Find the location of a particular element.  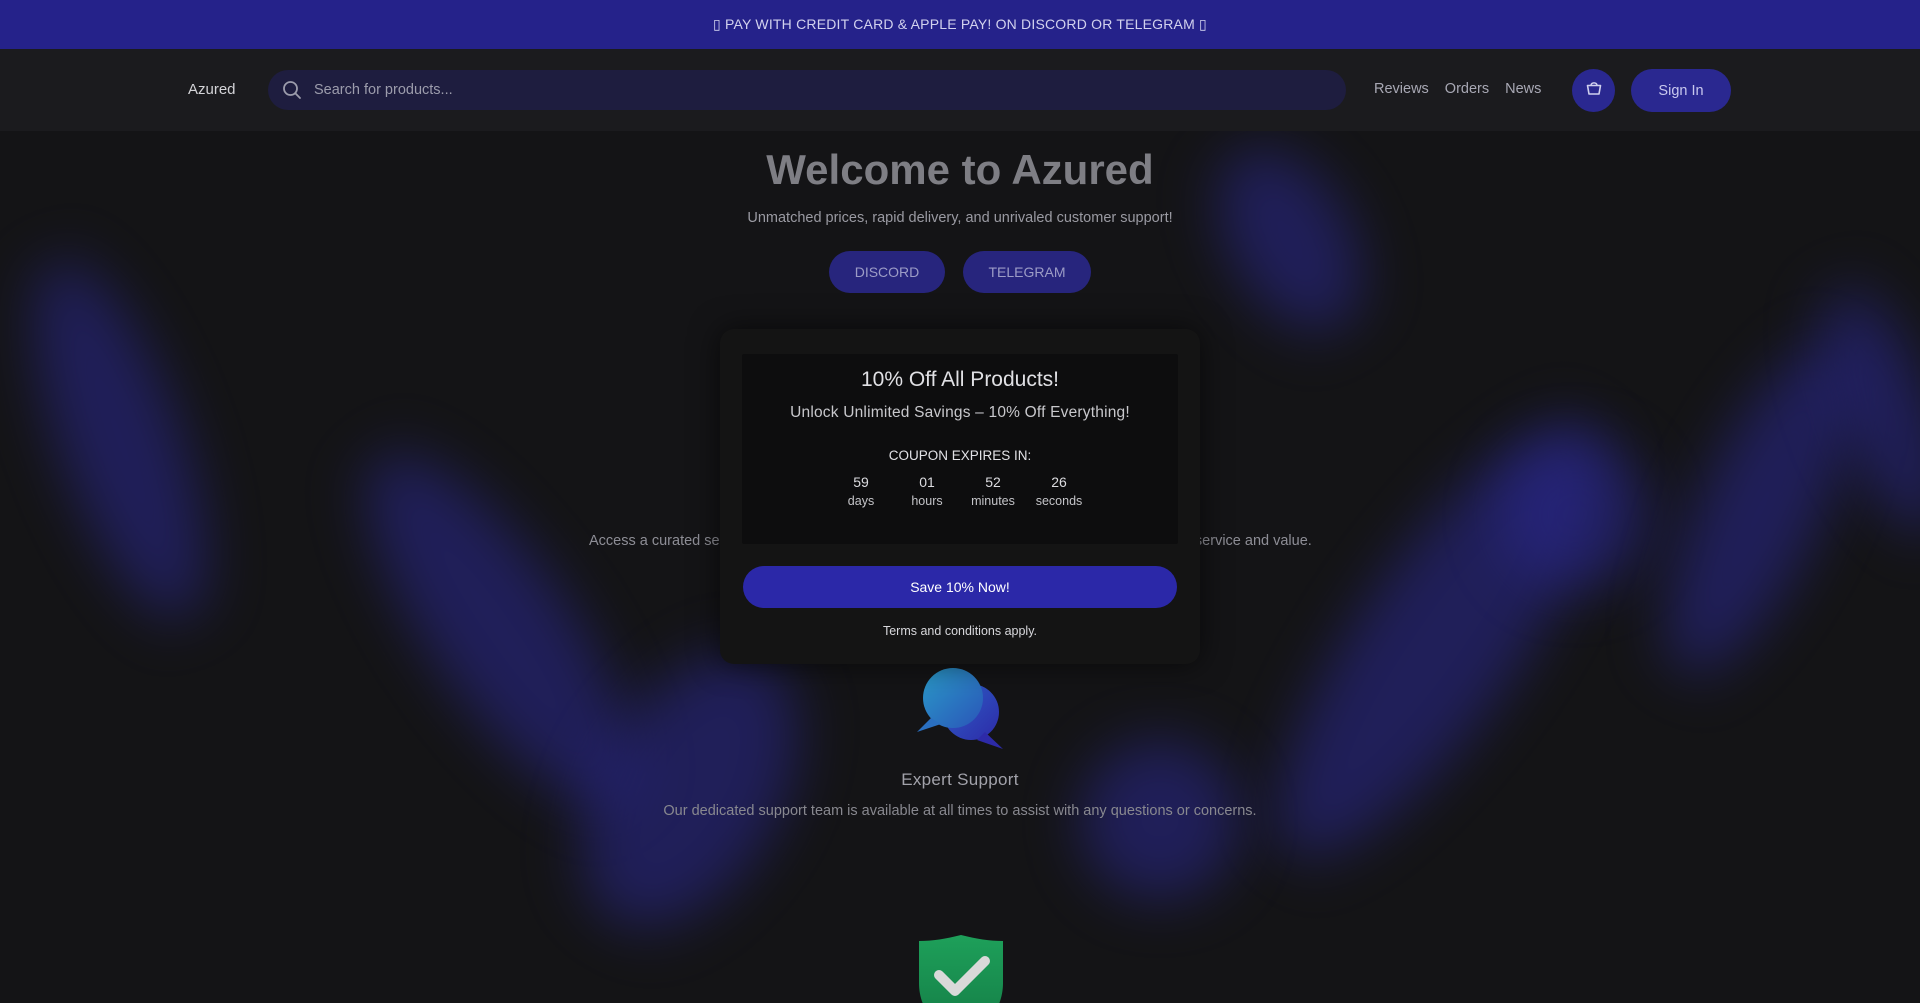

countdown-days: 59 days is located at coordinates (861, 491).